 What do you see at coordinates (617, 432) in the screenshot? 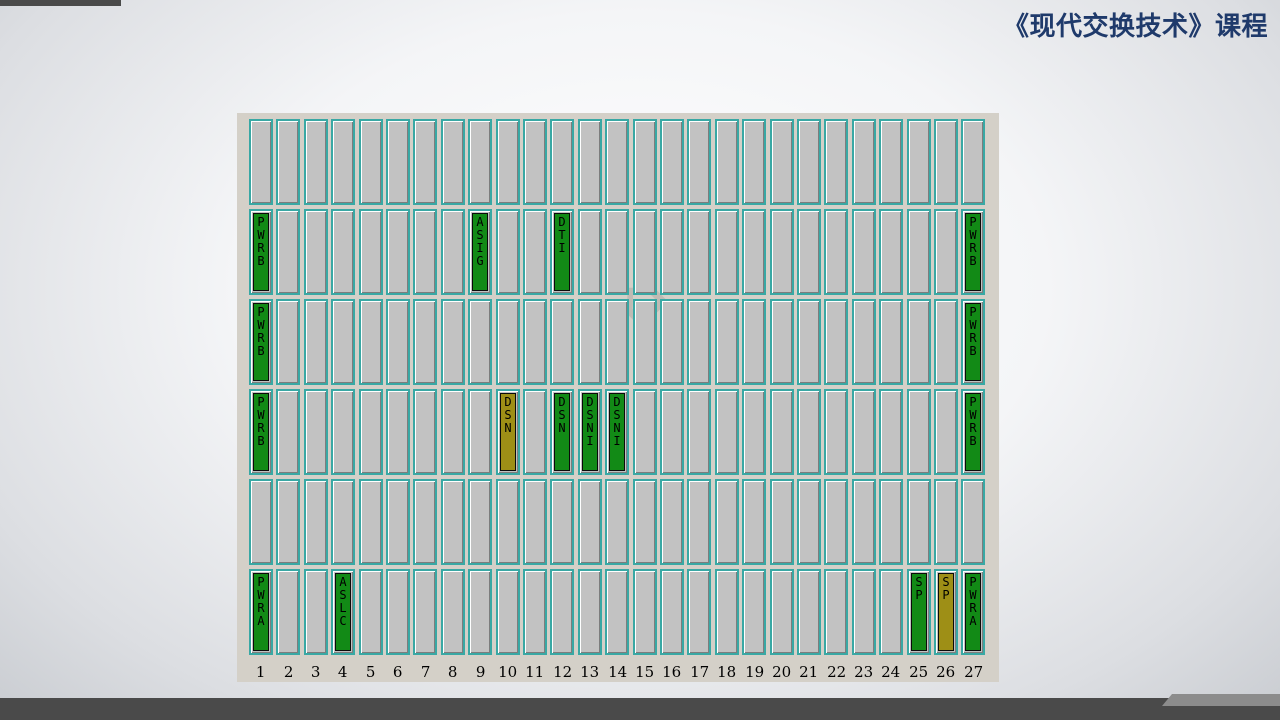
I see `rack-slot: DSNI` at bounding box center [617, 432].